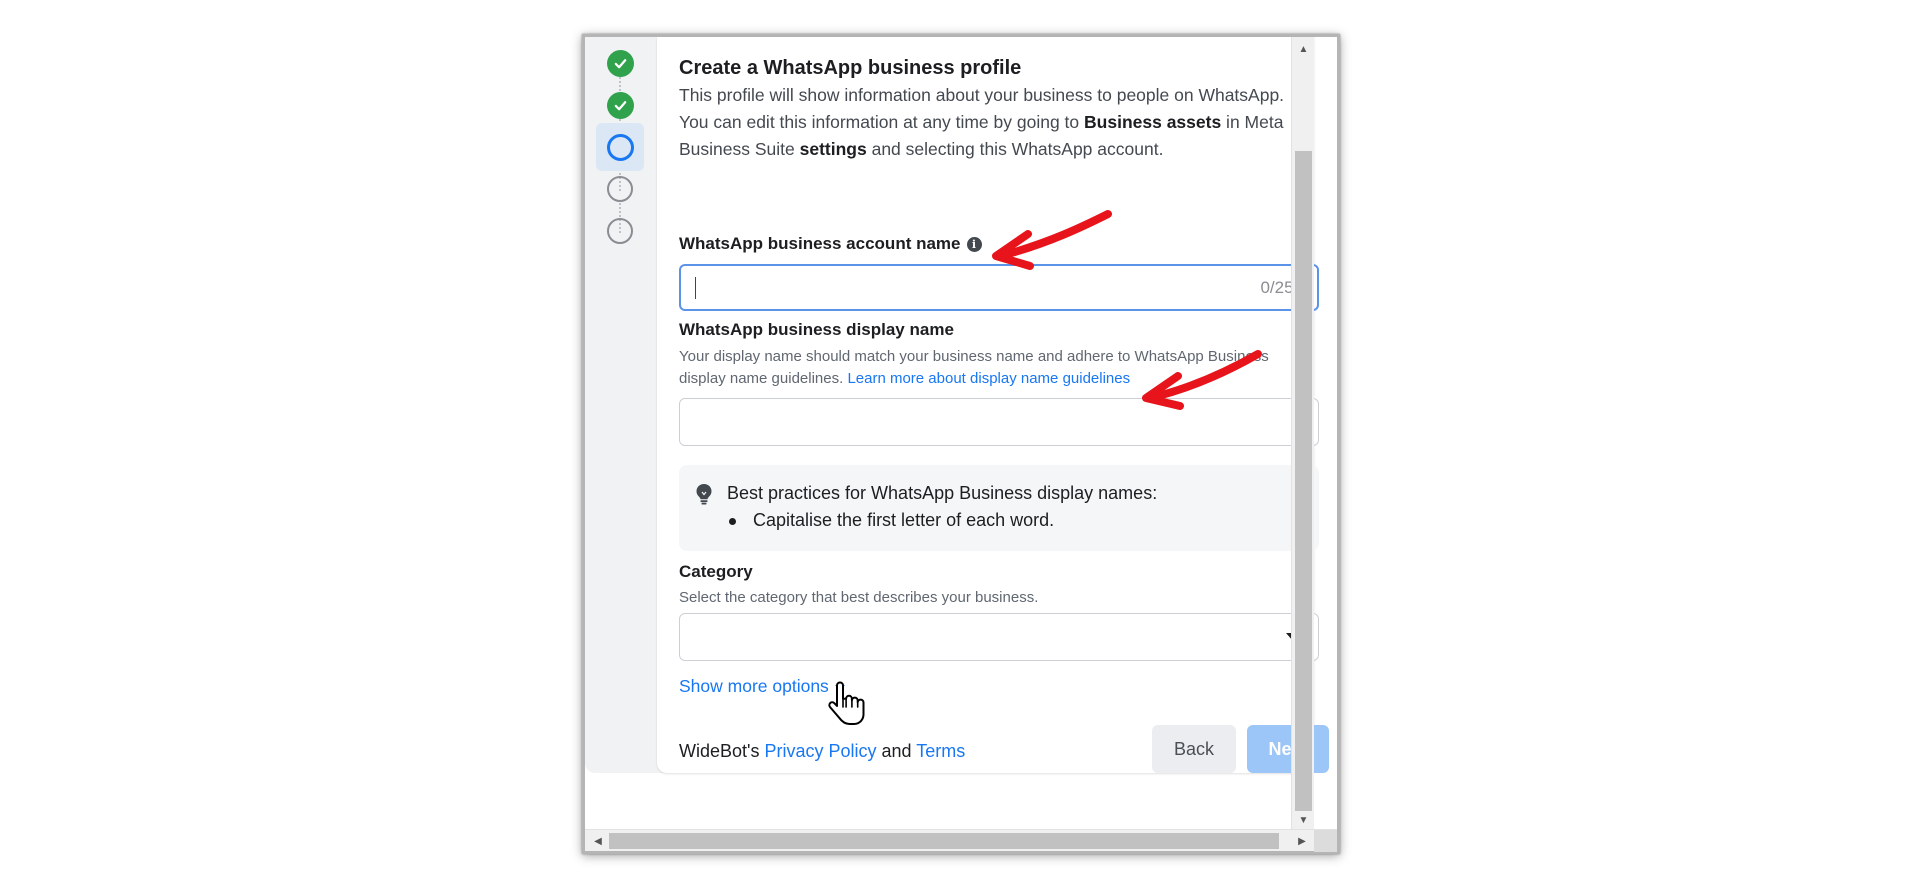 This screenshot has width=1920, height=889. What do you see at coordinates (999, 422) in the screenshot?
I see `display-name-input` at bounding box center [999, 422].